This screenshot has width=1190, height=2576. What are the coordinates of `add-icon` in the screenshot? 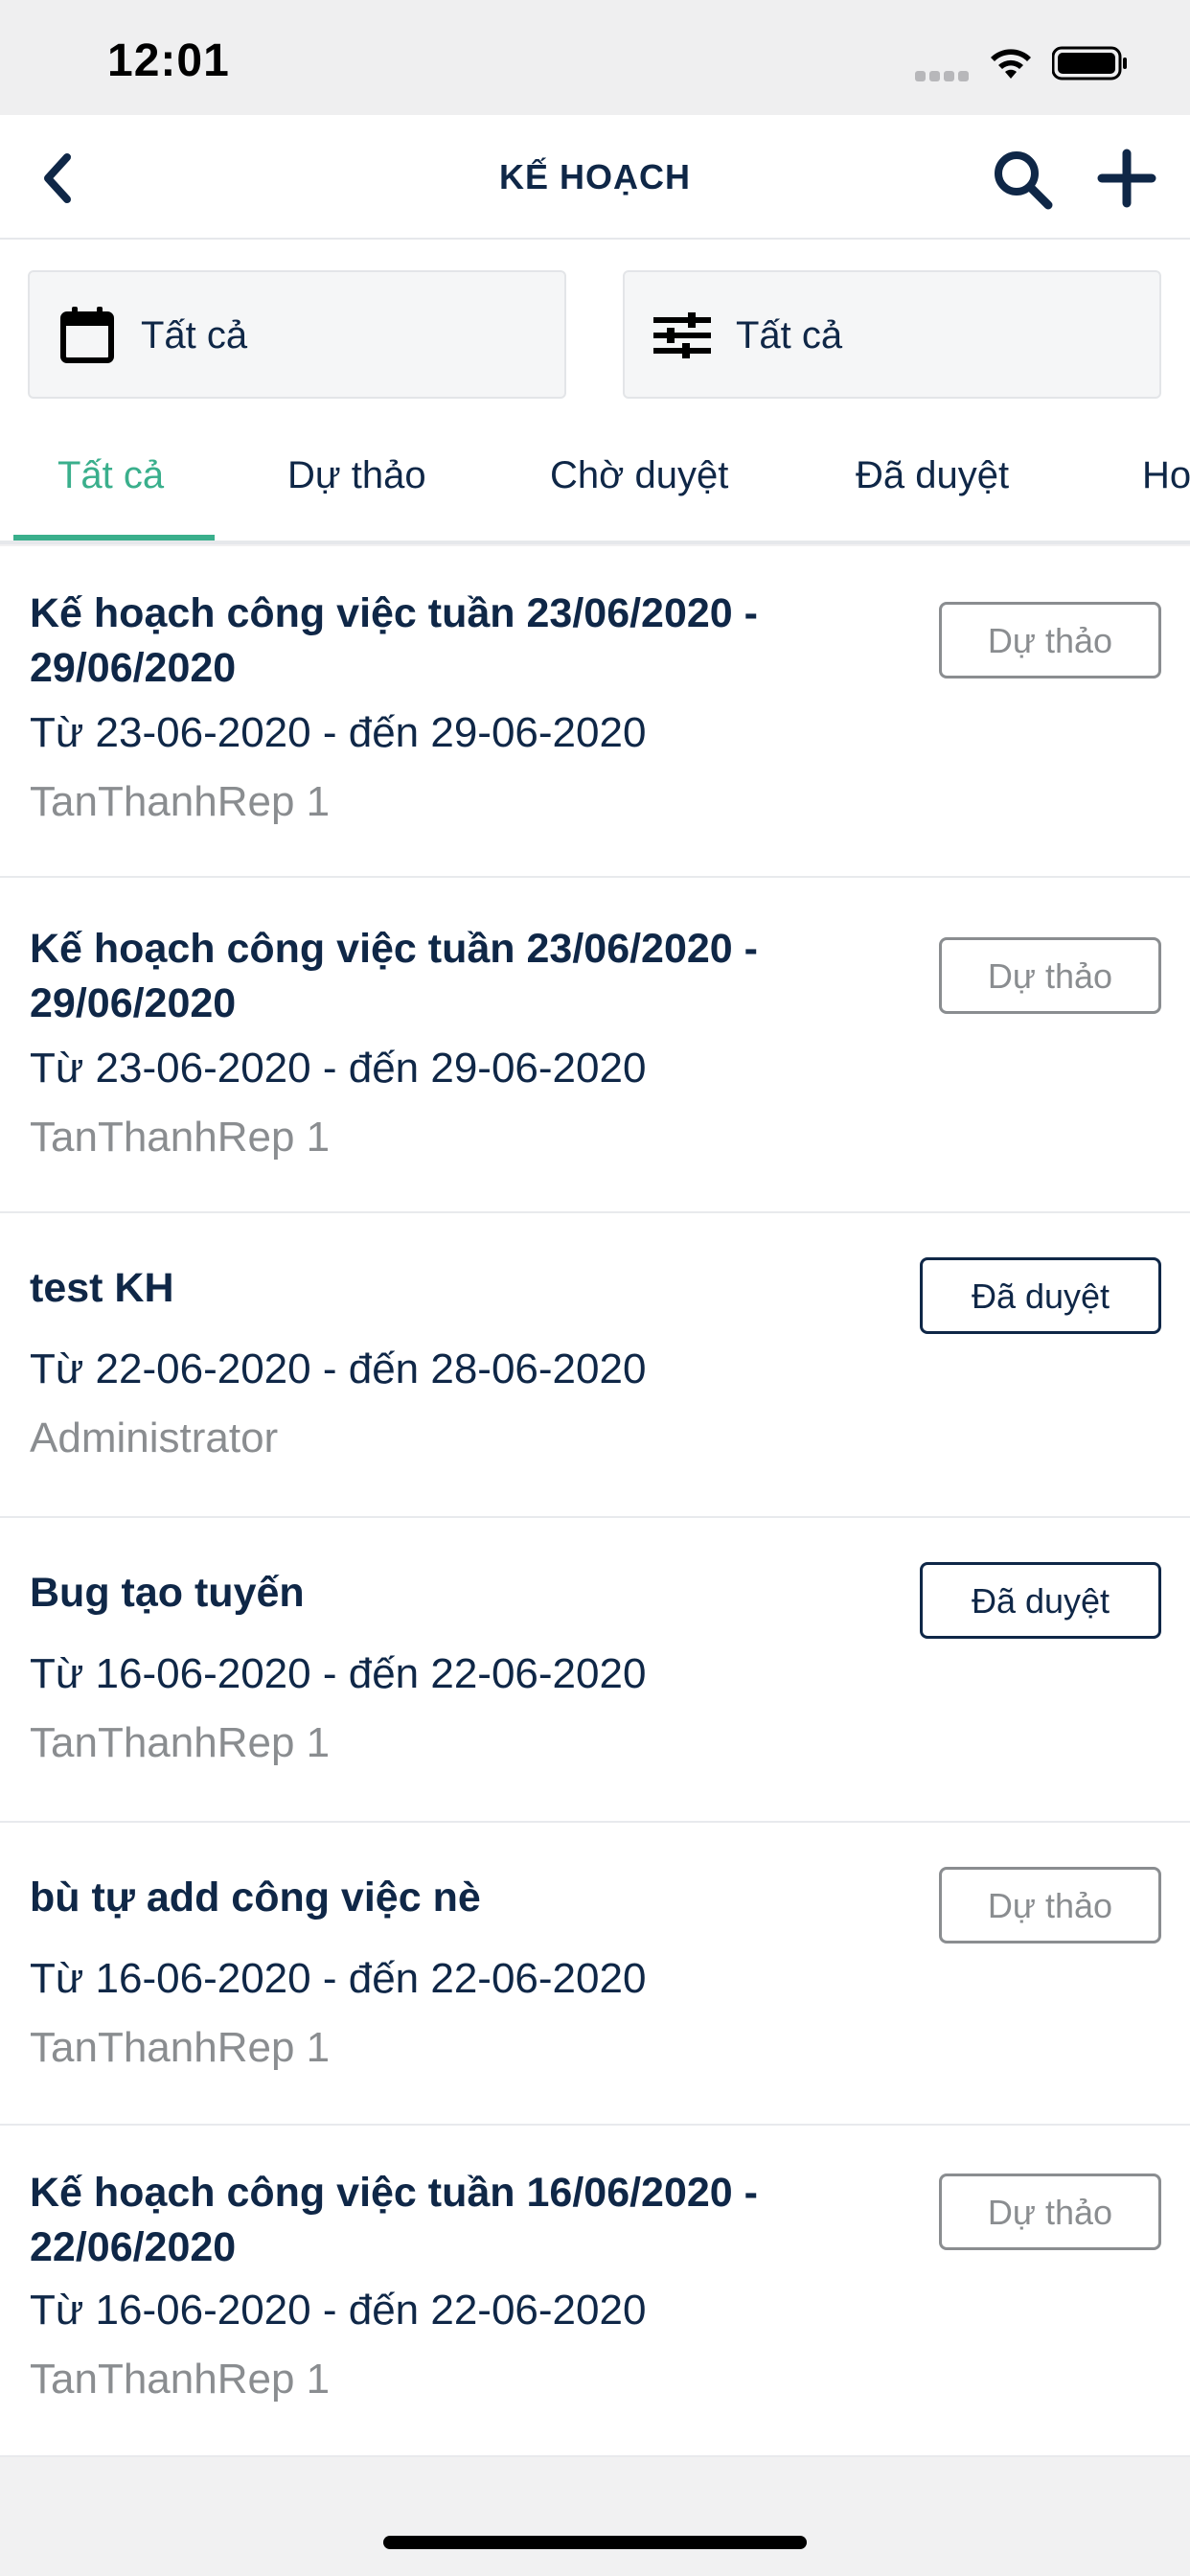 It's located at (1127, 178).